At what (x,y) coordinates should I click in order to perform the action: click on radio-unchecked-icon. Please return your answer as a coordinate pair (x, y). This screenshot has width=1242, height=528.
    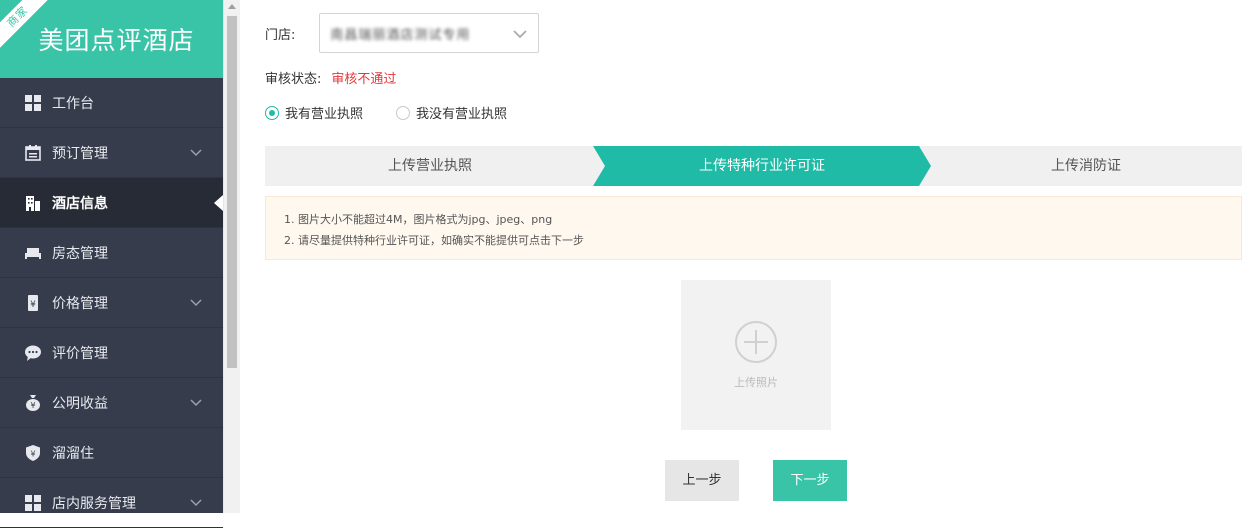
    Looking at the image, I should click on (403, 112).